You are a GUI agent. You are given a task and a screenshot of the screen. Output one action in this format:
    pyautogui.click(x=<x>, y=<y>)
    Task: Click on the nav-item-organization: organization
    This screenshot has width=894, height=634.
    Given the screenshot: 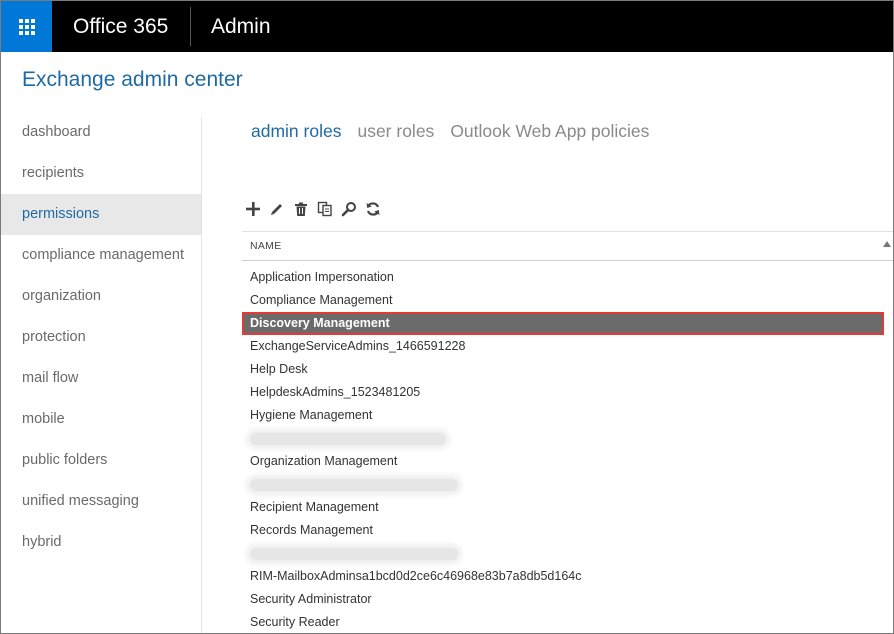 What is the action you would take?
    pyautogui.click(x=101, y=296)
    